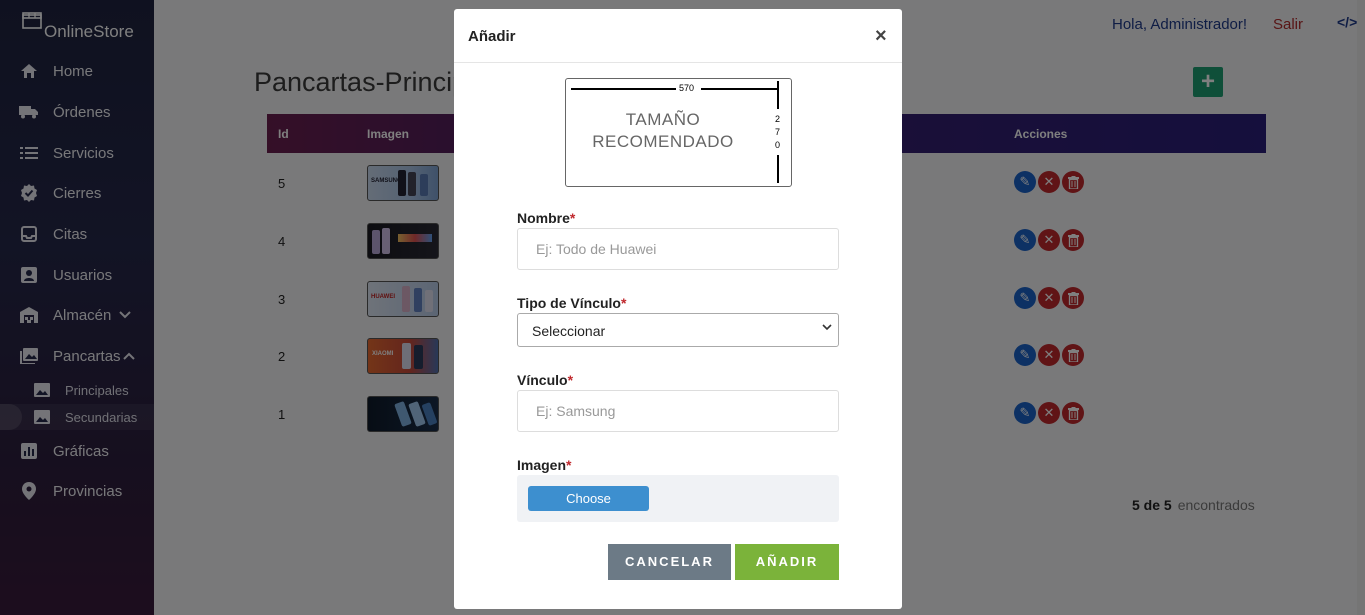 The width and height of the screenshot is (1365, 615). I want to click on add-button: AÑADIR, so click(787, 562).